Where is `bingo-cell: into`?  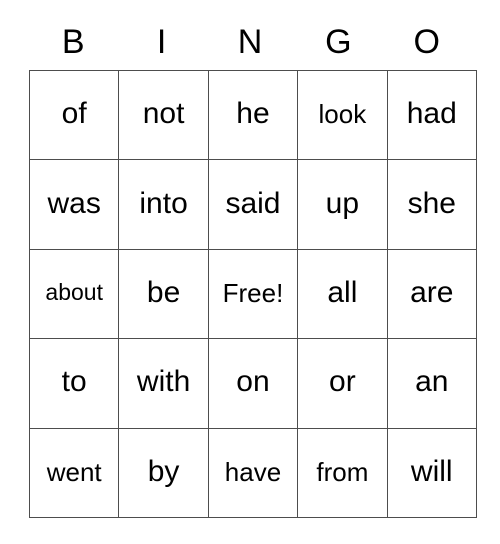
bingo-cell: into is located at coordinates (163, 204).